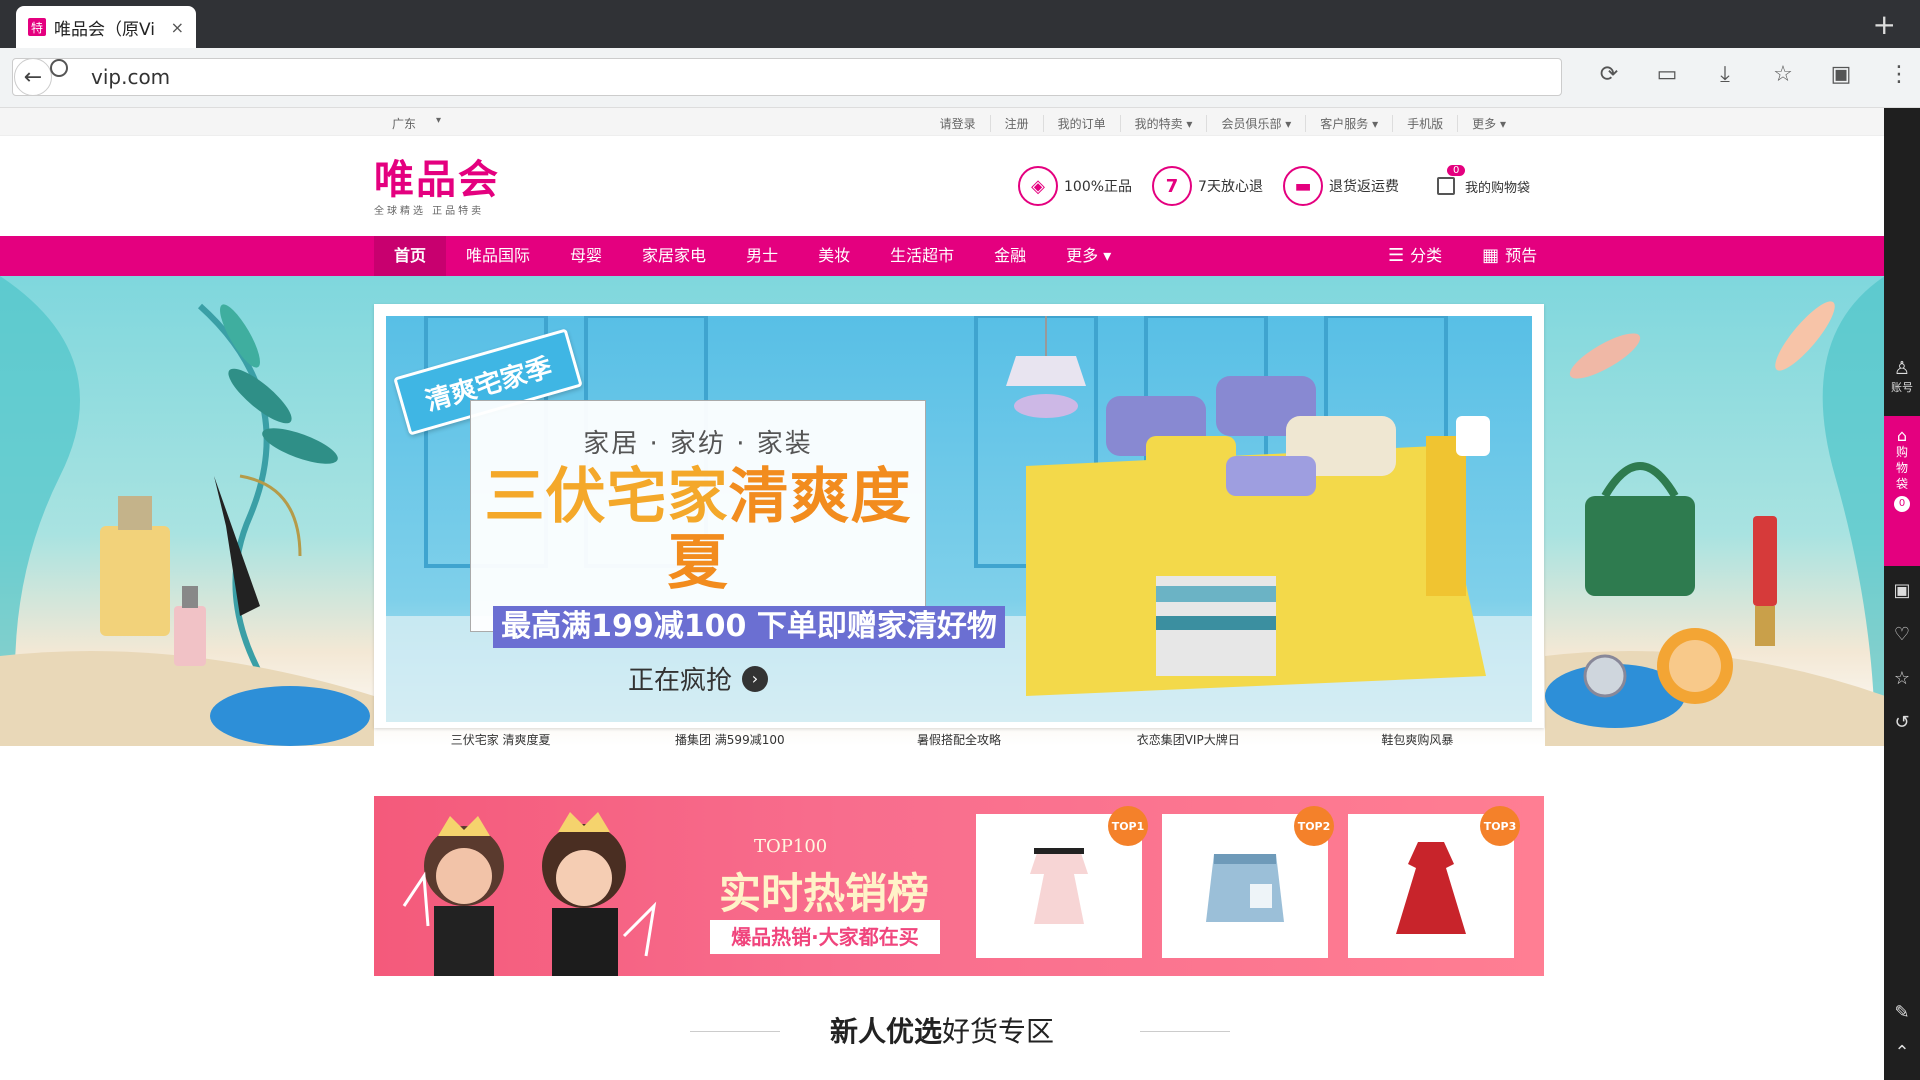 This screenshot has height=1080, width=1920. I want to click on nav-item-home-appliance: 家居家电, so click(674, 256).